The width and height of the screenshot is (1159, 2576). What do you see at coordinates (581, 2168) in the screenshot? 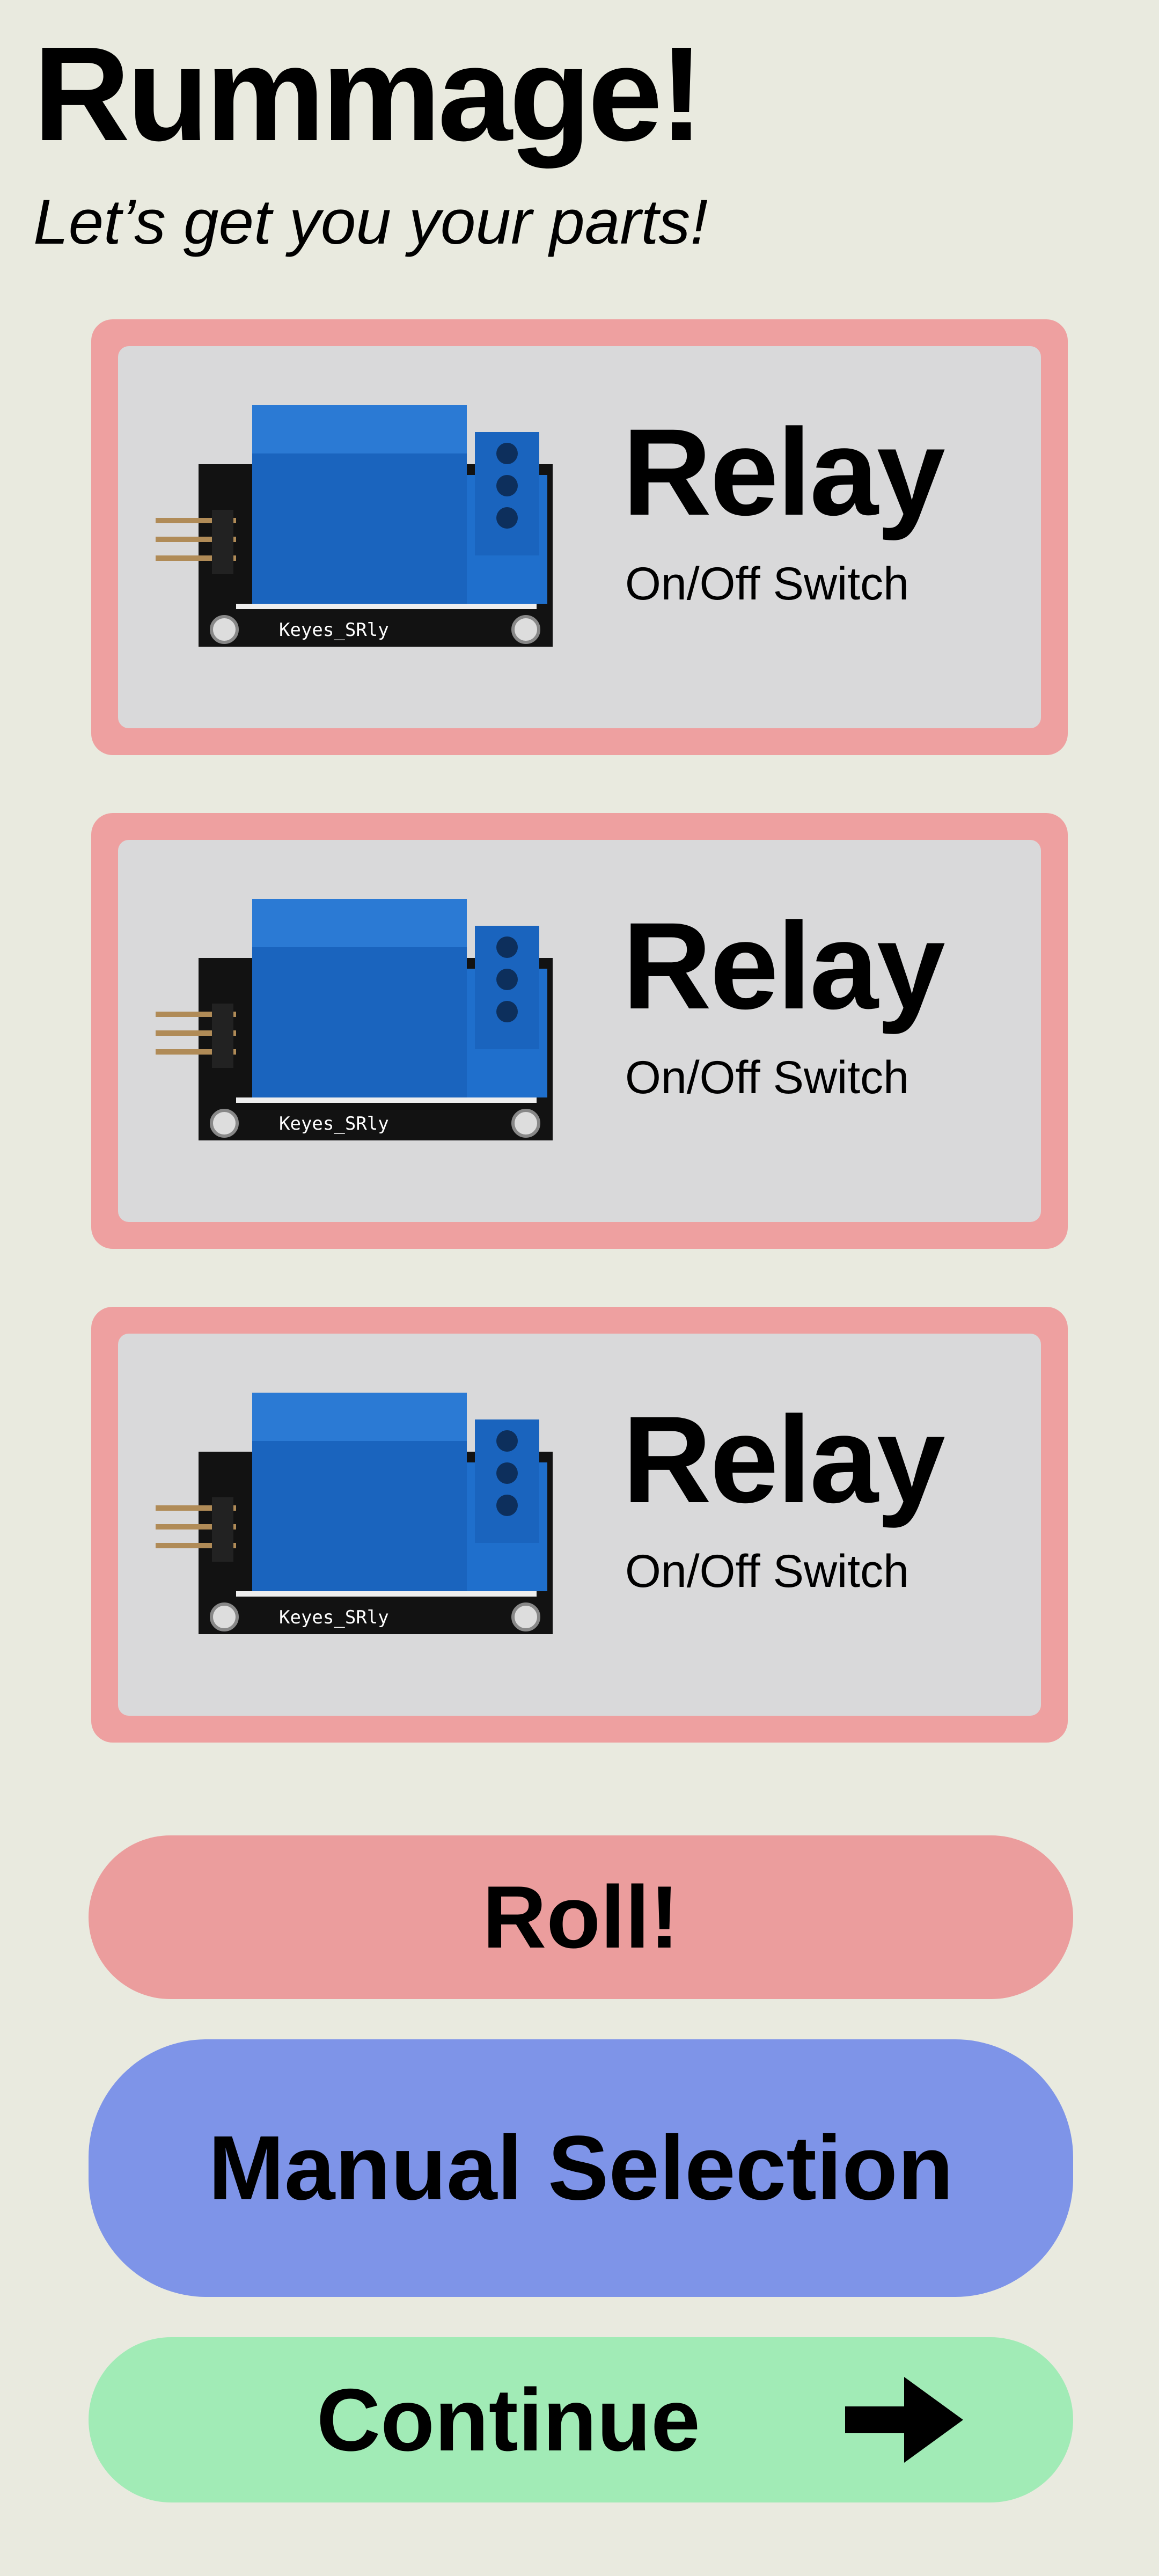
I see `manual-selection-button: Manual Selection` at bounding box center [581, 2168].